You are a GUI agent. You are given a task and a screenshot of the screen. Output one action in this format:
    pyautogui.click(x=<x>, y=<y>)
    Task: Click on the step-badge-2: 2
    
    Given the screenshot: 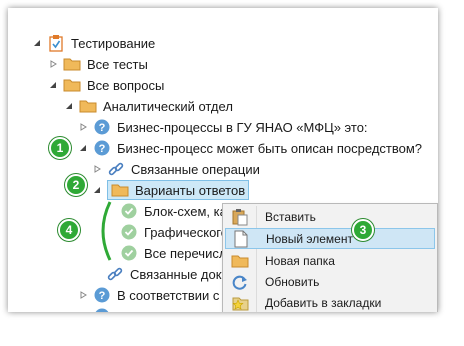 What is the action you would take?
    pyautogui.click(x=76, y=185)
    